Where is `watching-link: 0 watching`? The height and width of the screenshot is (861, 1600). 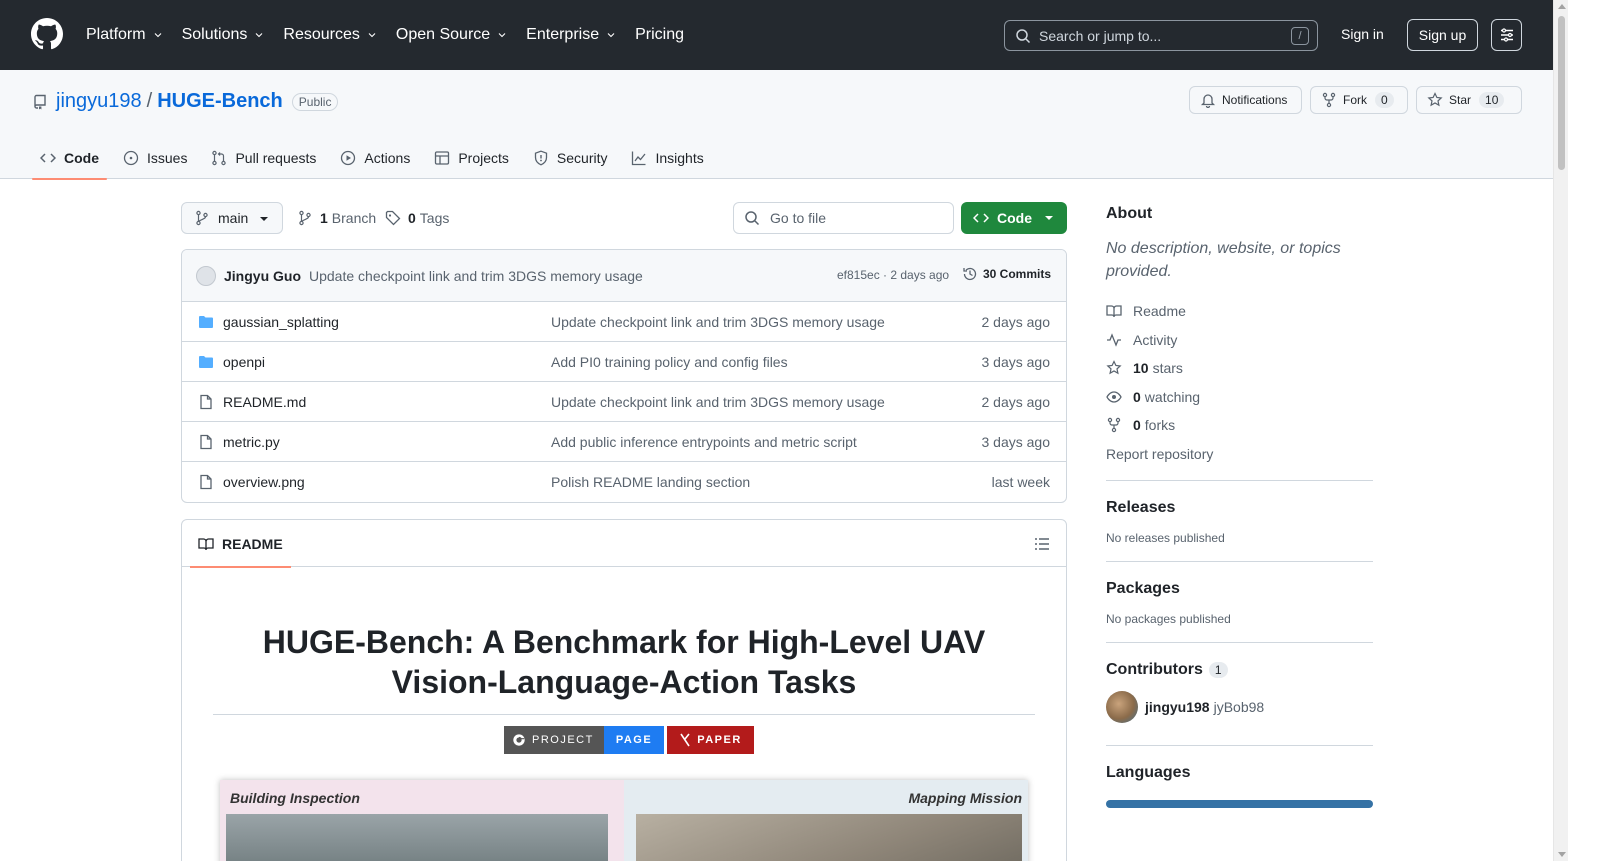 watching-link: 0 watching is located at coordinates (1239, 397).